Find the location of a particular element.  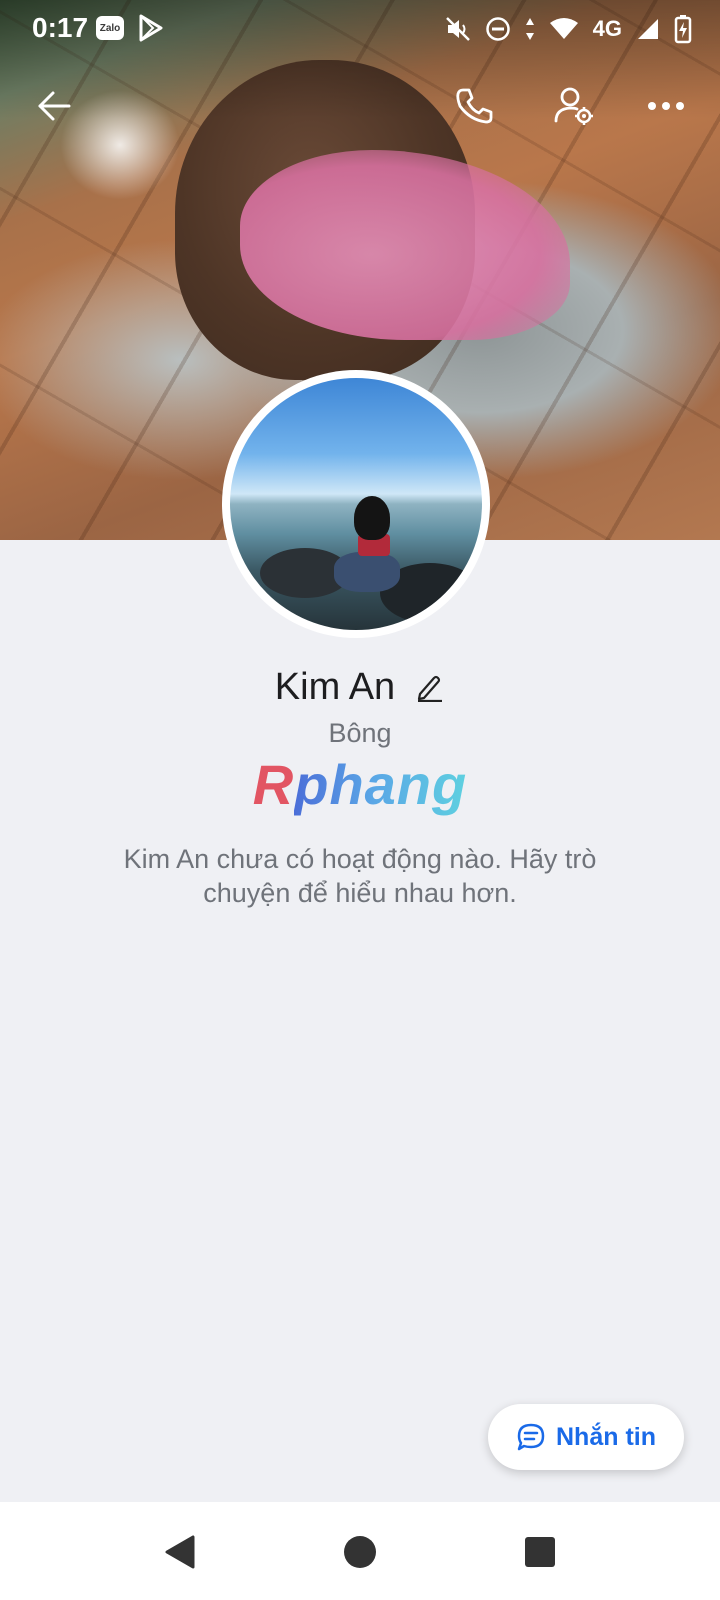

brand-logo-initial: R is located at coordinates (273, 784).